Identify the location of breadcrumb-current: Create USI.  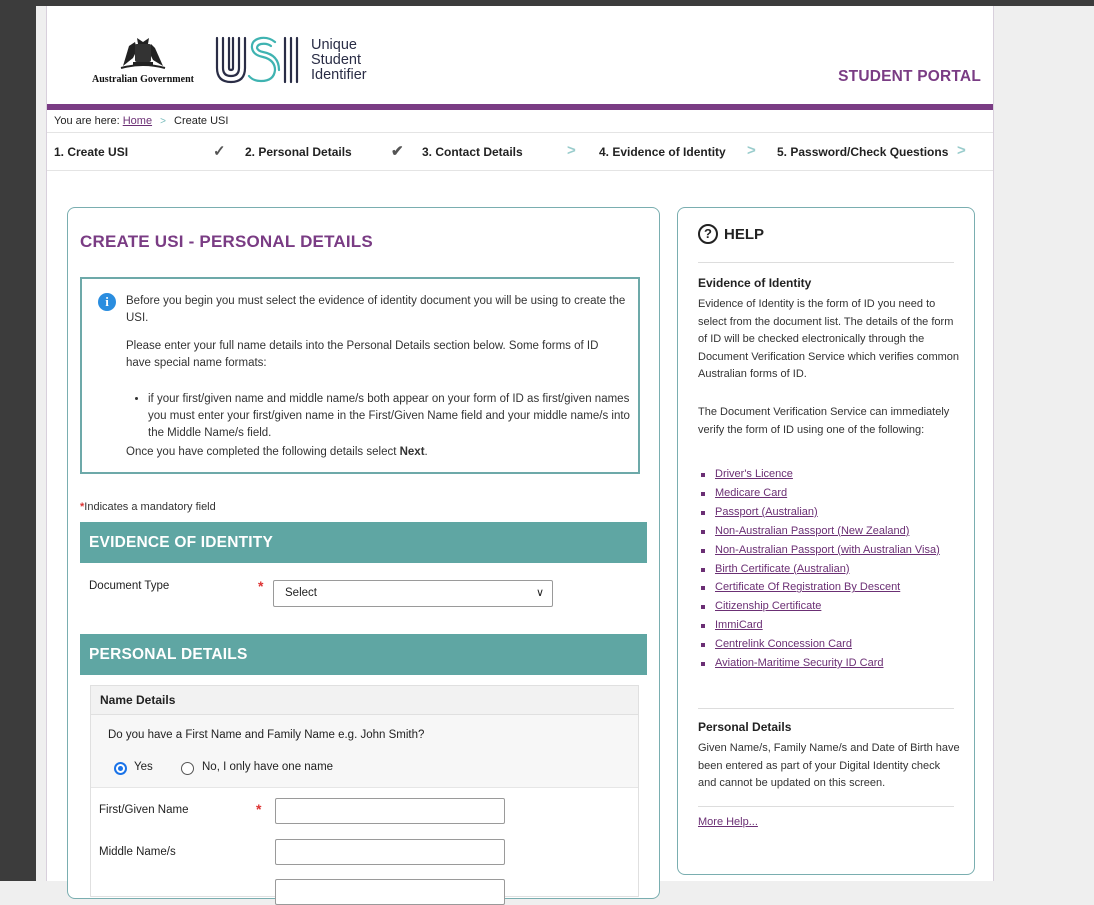
(201, 121).